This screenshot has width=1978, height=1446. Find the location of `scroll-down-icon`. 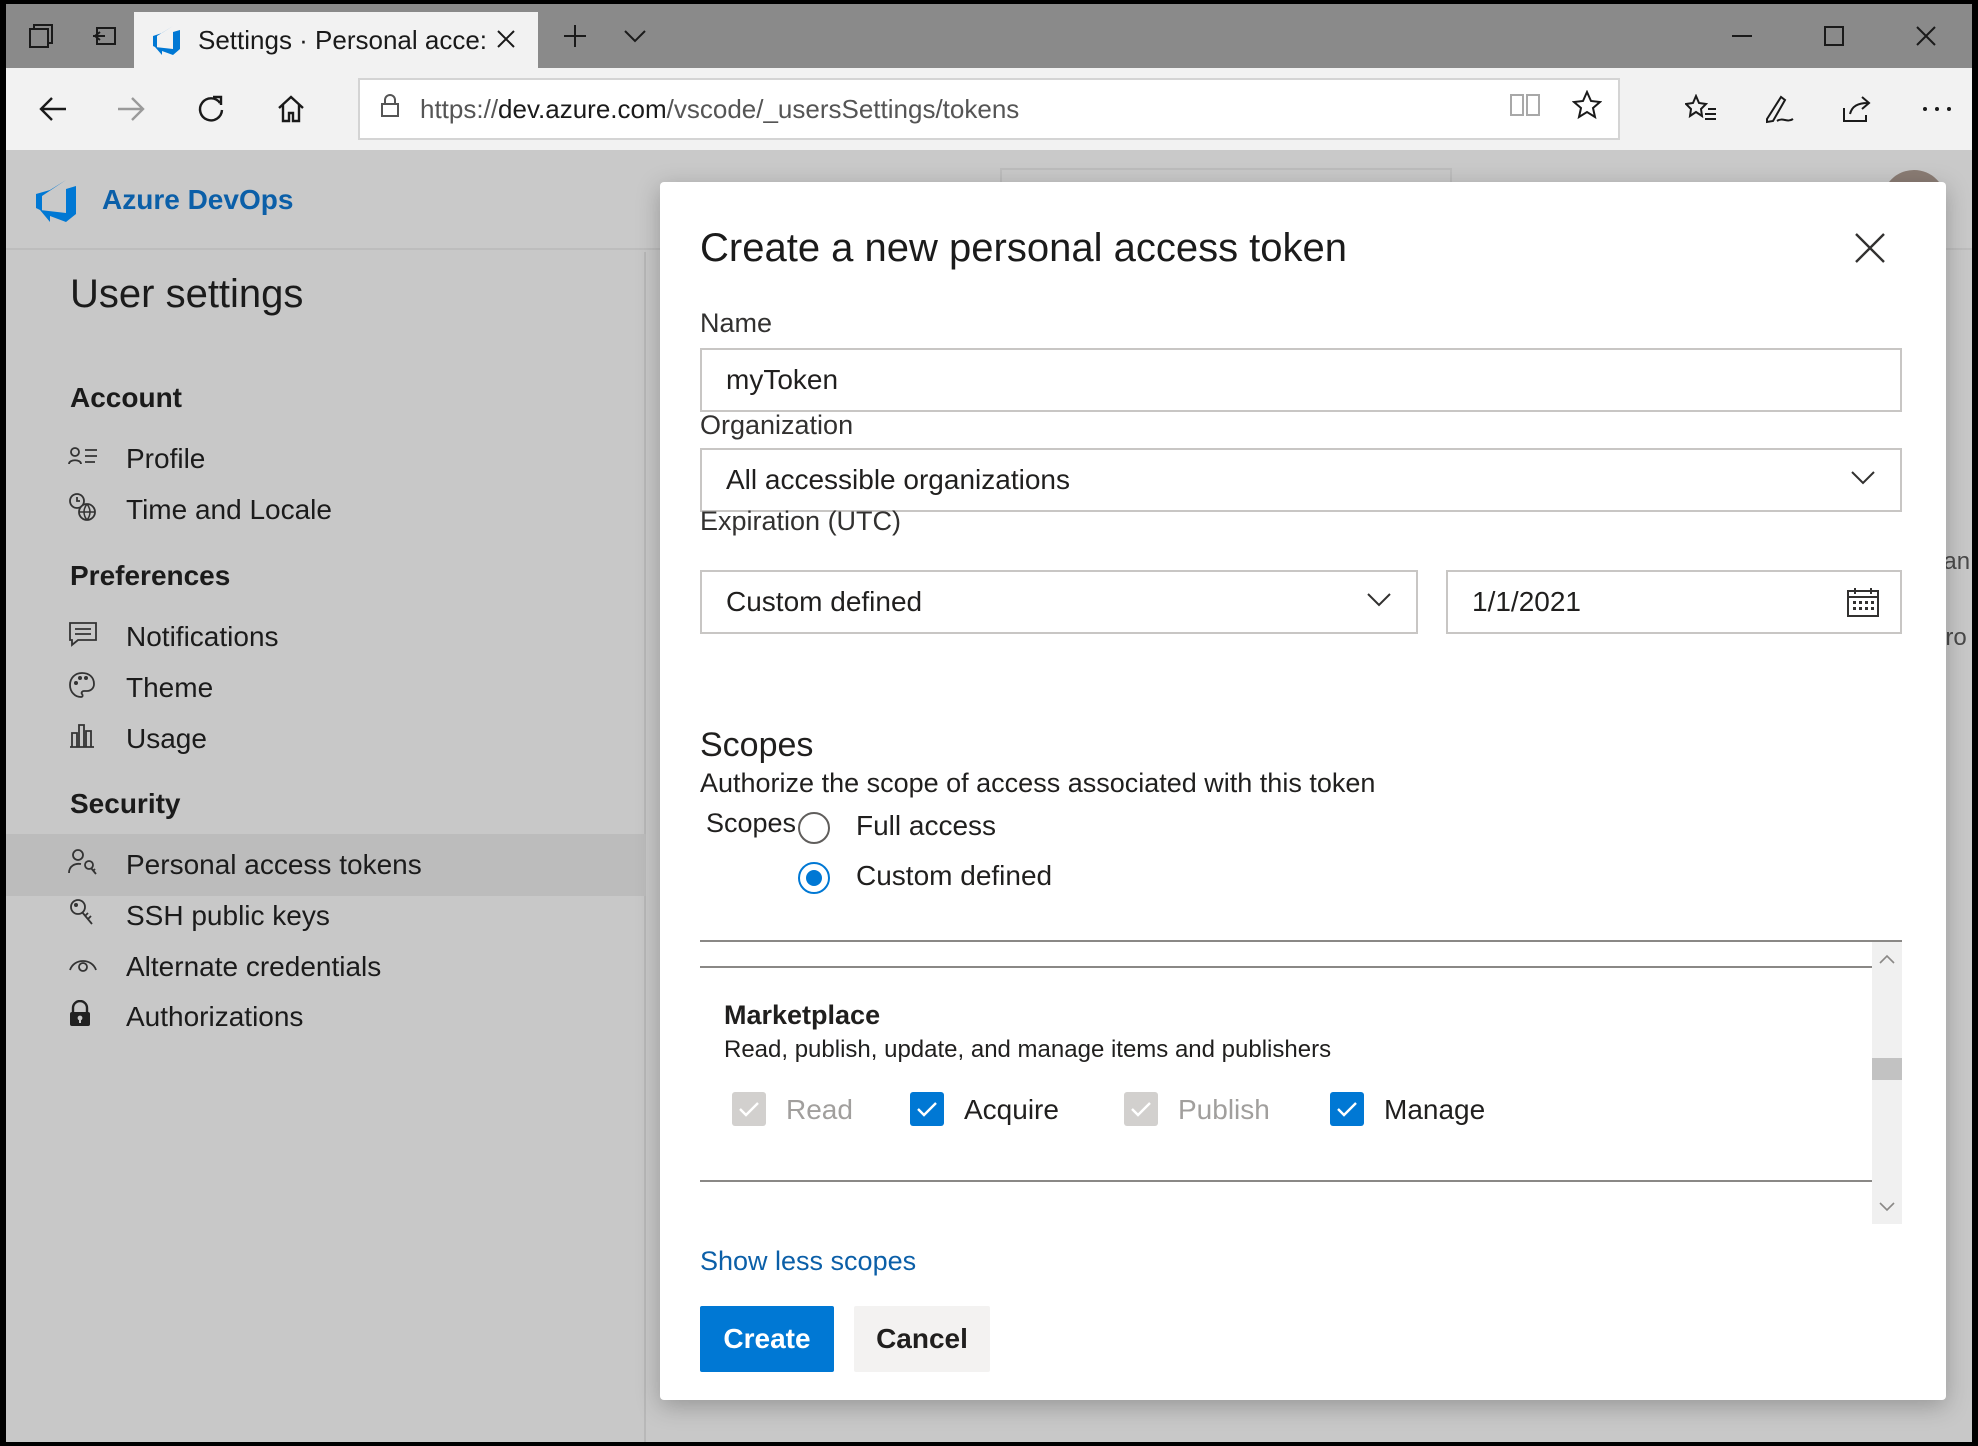

scroll-down-icon is located at coordinates (1887, 1206).